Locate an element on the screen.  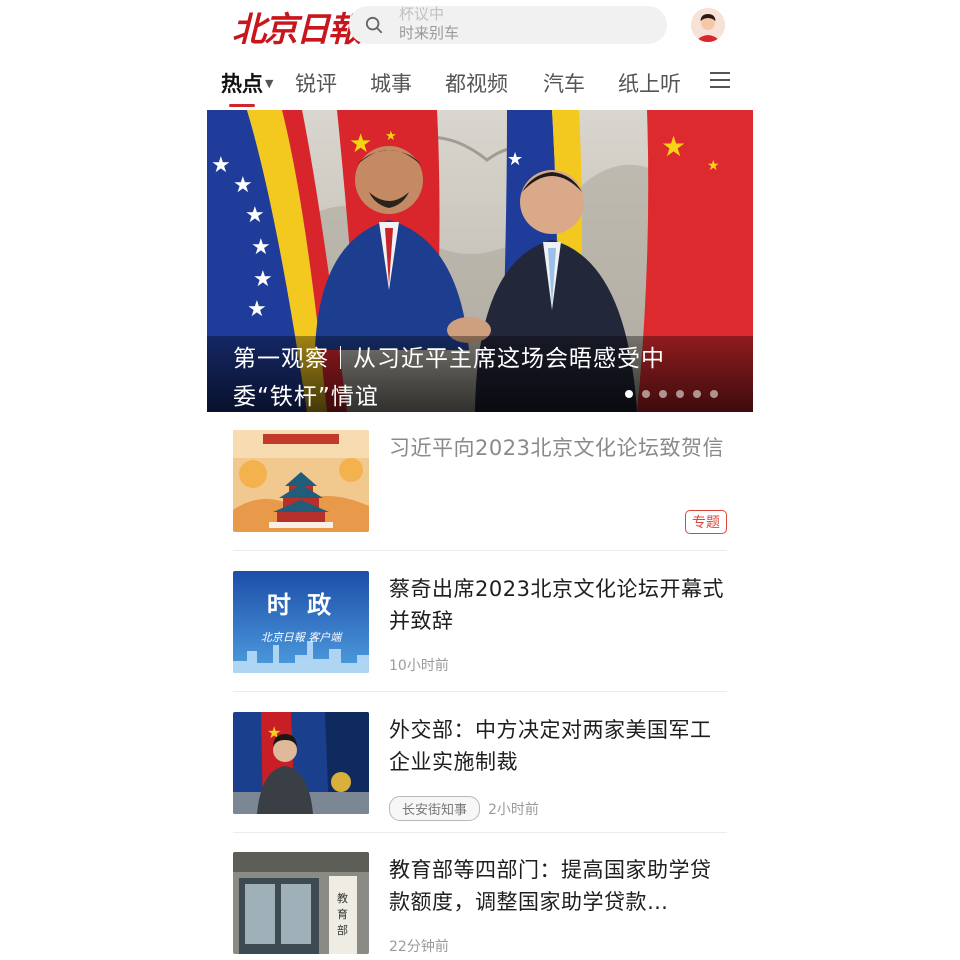
tab-hot: 热点 ▼ is located at coordinates (247, 83).